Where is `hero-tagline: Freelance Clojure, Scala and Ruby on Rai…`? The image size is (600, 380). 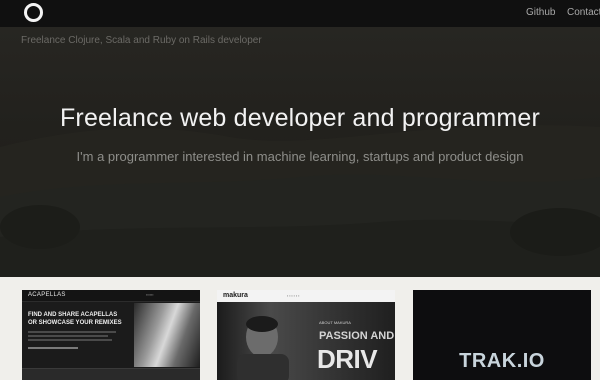 hero-tagline: Freelance Clojure, Scala and Ruby on Rai… is located at coordinates (141, 40).